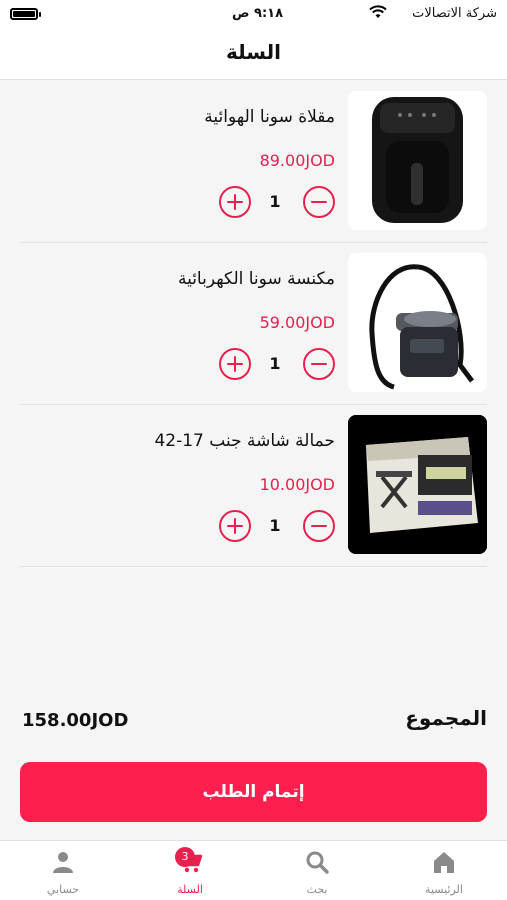  What do you see at coordinates (185, 857) in the screenshot?
I see `cart-count-badge: 3` at bounding box center [185, 857].